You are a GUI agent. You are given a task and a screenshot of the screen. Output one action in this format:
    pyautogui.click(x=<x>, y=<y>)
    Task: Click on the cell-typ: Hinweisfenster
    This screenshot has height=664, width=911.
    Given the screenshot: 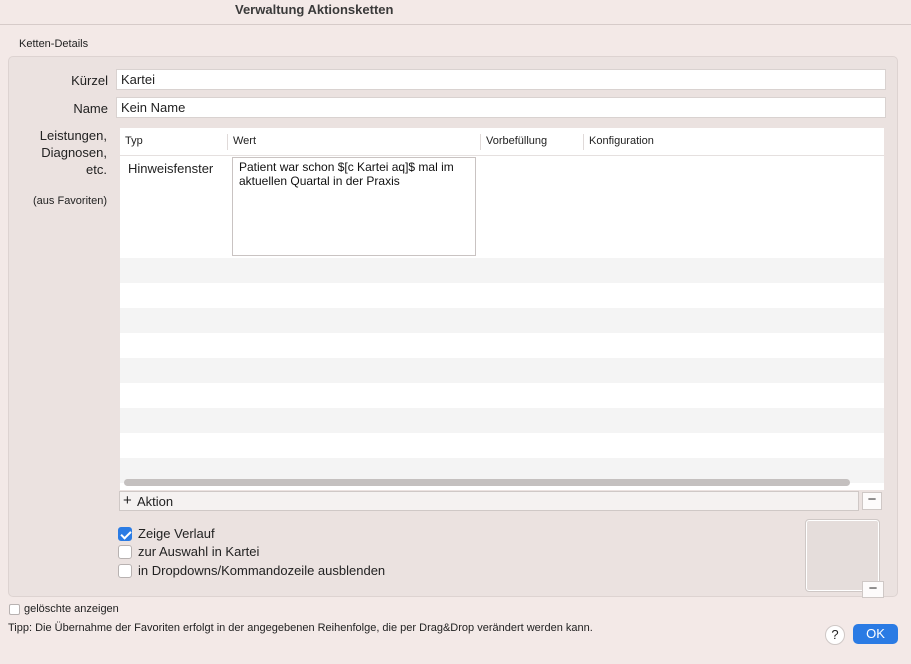 What is the action you would take?
    pyautogui.click(x=171, y=168)
    